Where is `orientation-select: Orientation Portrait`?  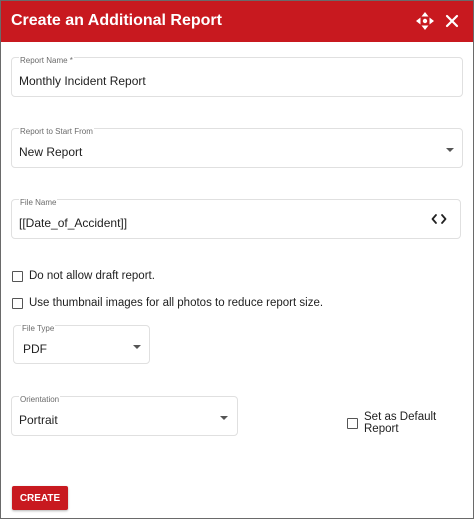 orientation-select: Orientation Portrait is located at coordinates (124, 415).